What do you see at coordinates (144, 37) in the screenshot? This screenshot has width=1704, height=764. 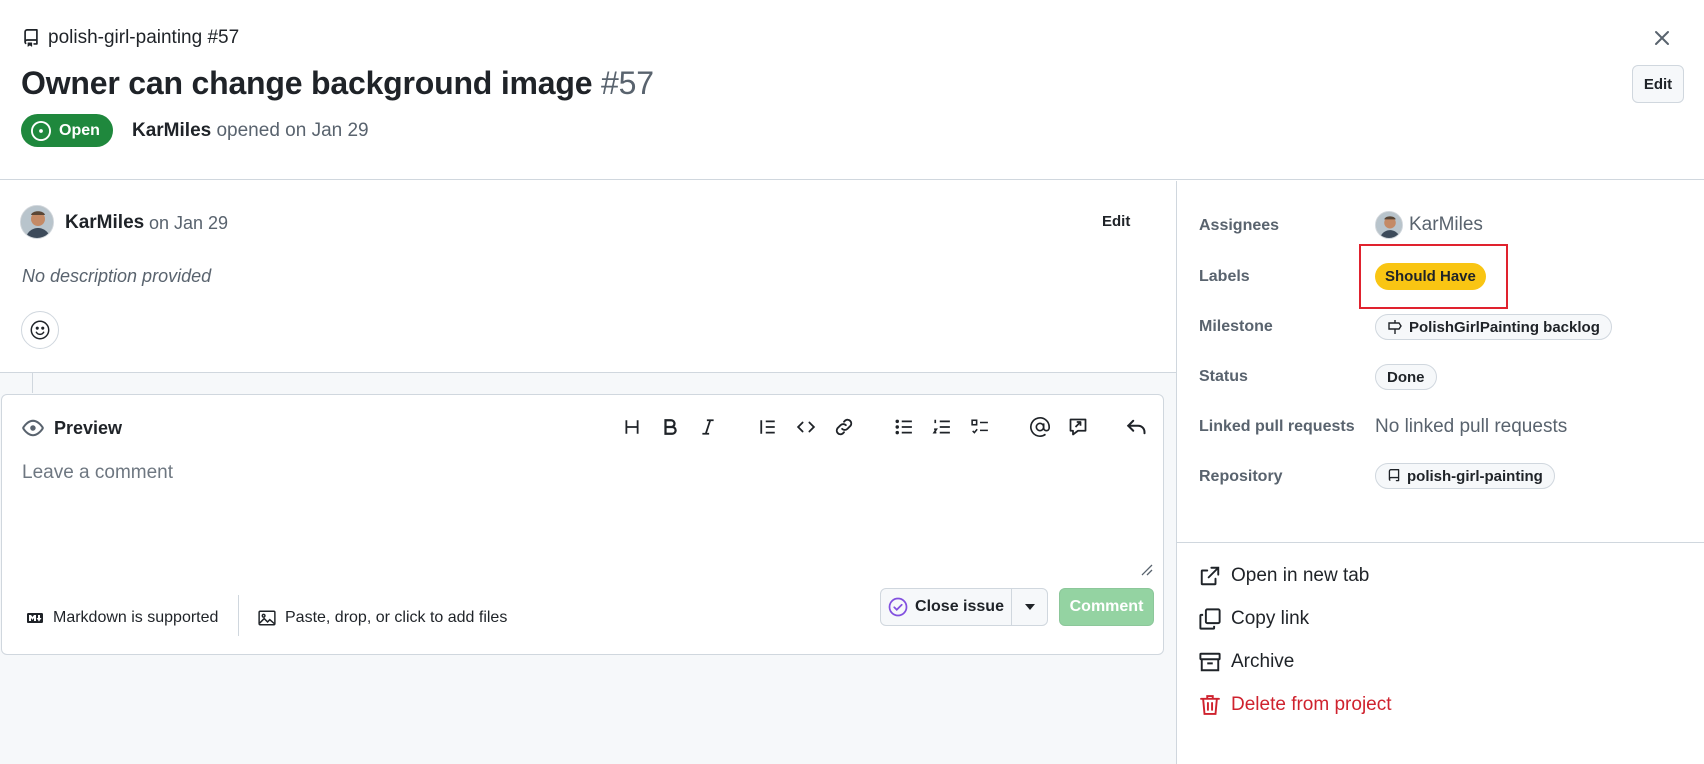 I see `repo-breadcrumb-text: polish-girl-painting #57` at bounding box center [144, 37].